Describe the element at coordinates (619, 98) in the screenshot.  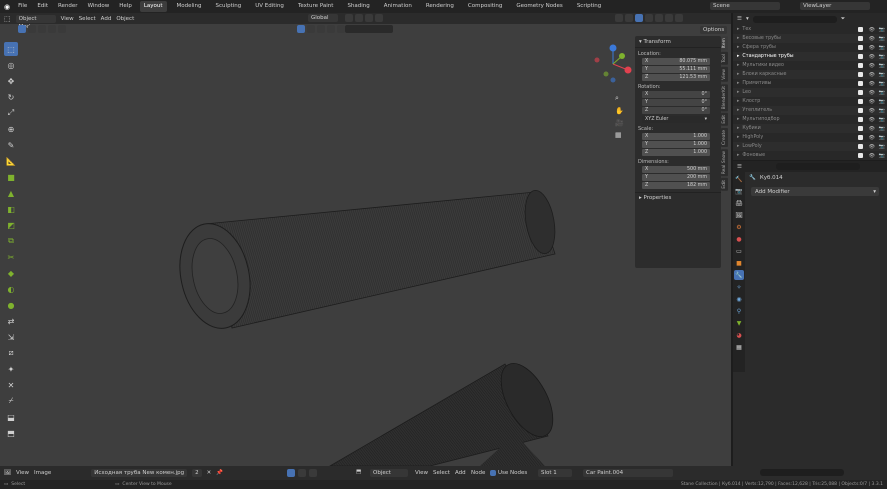
I see `zoom-icon: ⌕` at that location.